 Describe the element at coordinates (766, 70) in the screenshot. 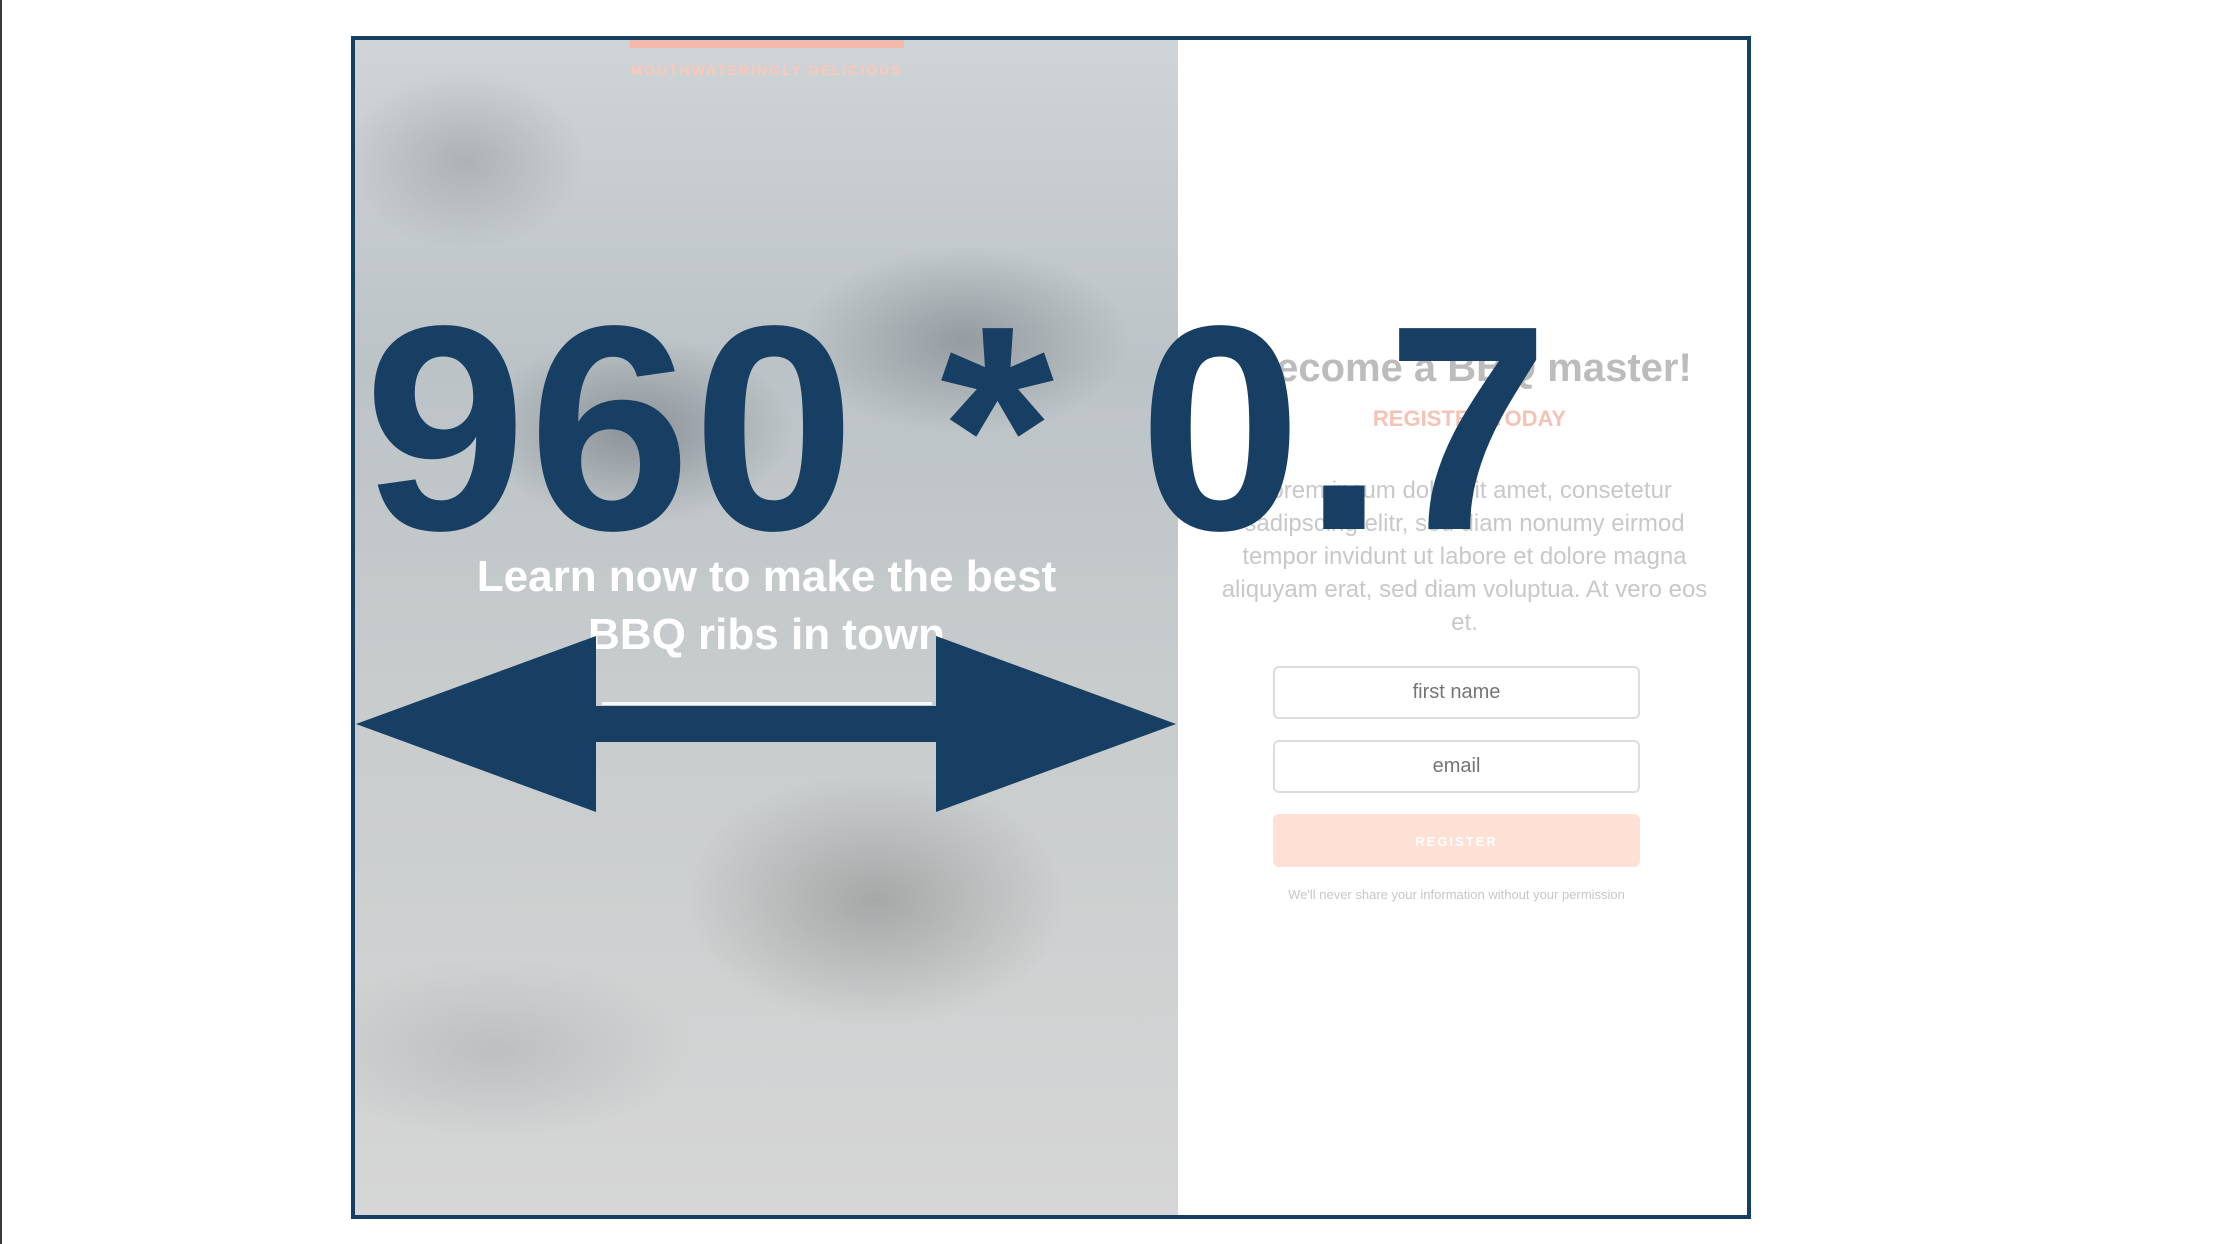

I see `hero-kicker: MOUTHWATERINGLY DELICIOUS` at that location.